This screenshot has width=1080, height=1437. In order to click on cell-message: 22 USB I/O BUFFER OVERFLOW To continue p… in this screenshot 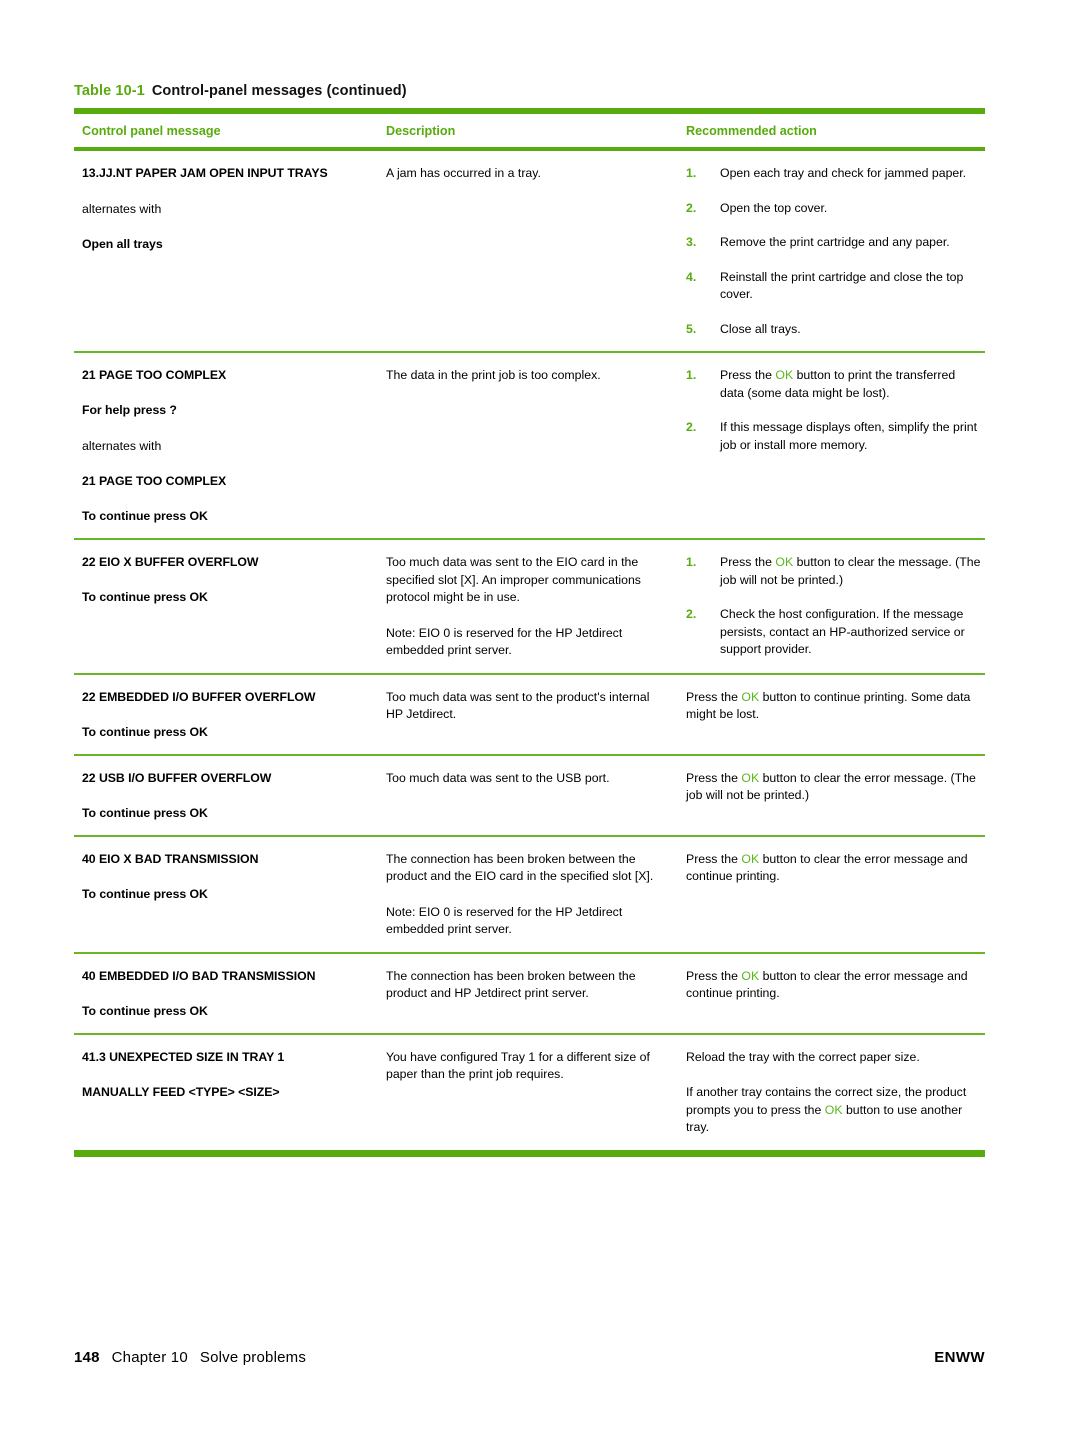, I will do `click(227, 796)`.